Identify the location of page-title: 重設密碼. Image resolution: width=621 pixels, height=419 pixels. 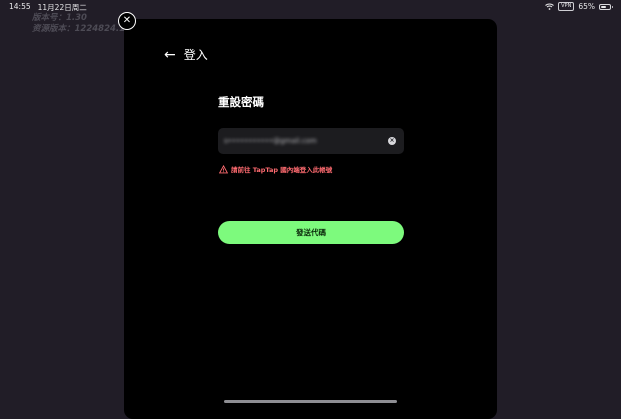
(241, 102).